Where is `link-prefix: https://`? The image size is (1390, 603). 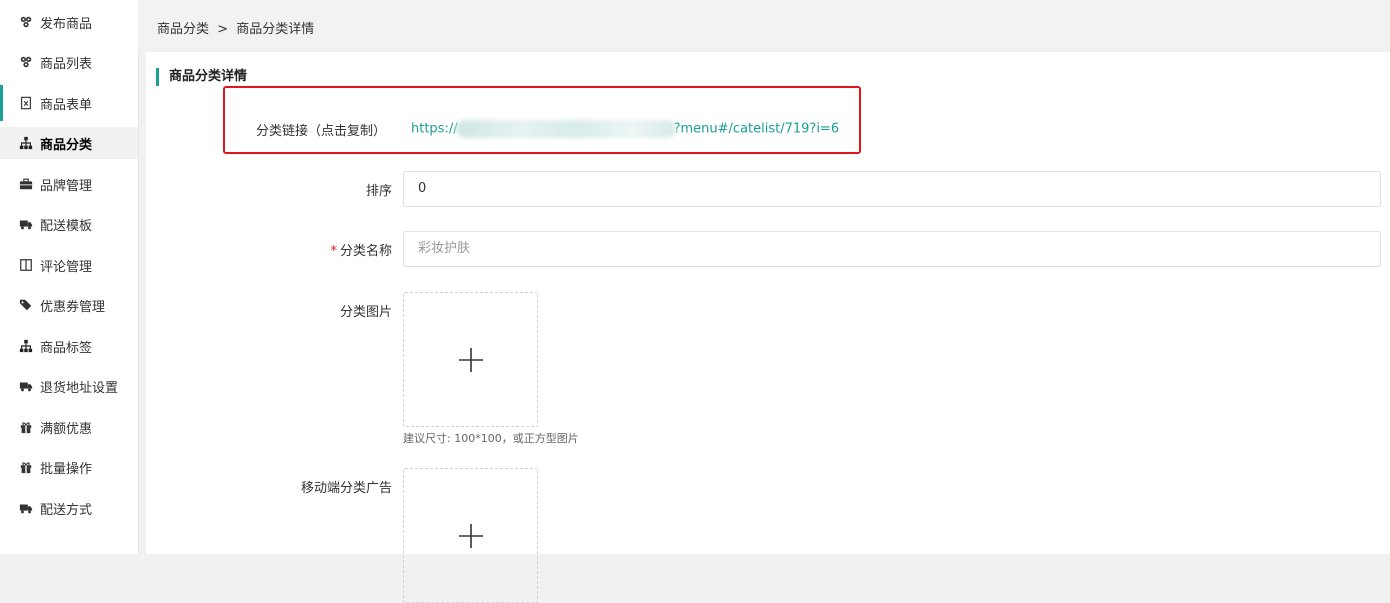 link-prefix: https:// is located at coordinates (434, 129).